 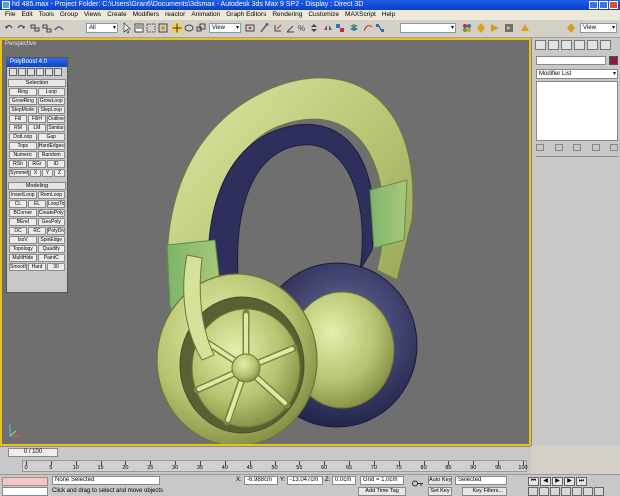 What do you see at coordinates (51, 195) in the screenshot?
I see `remloop-button: RemLoop` at bounding box center [51, 195].